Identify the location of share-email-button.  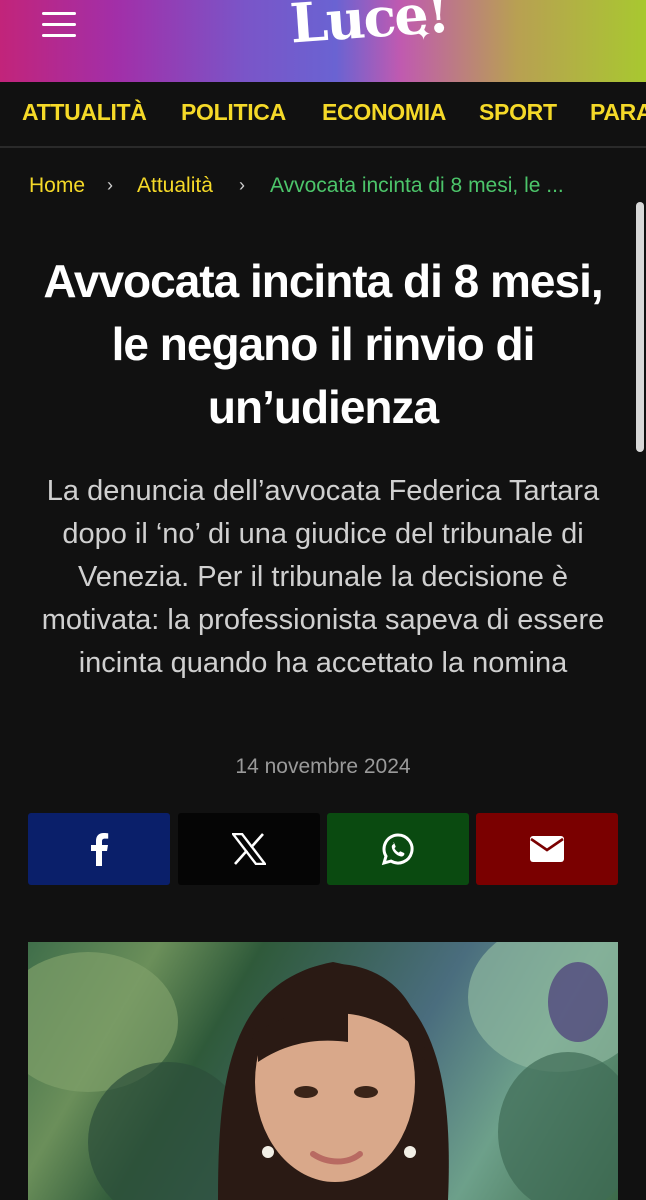
(547, 849).